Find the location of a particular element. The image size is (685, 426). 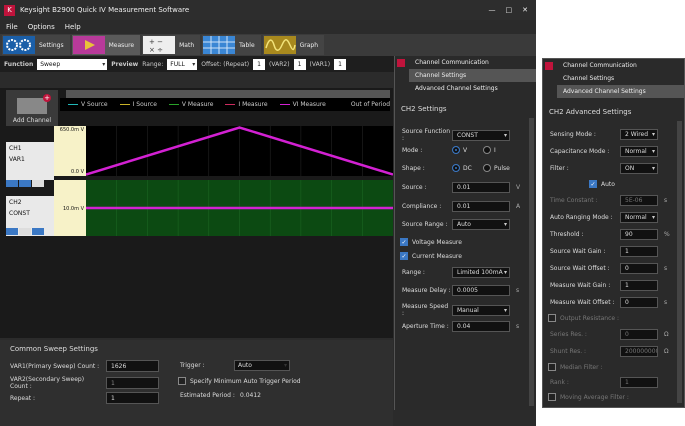

sensing-mode-select: 2 Wired is located at coordinates (639, 134).